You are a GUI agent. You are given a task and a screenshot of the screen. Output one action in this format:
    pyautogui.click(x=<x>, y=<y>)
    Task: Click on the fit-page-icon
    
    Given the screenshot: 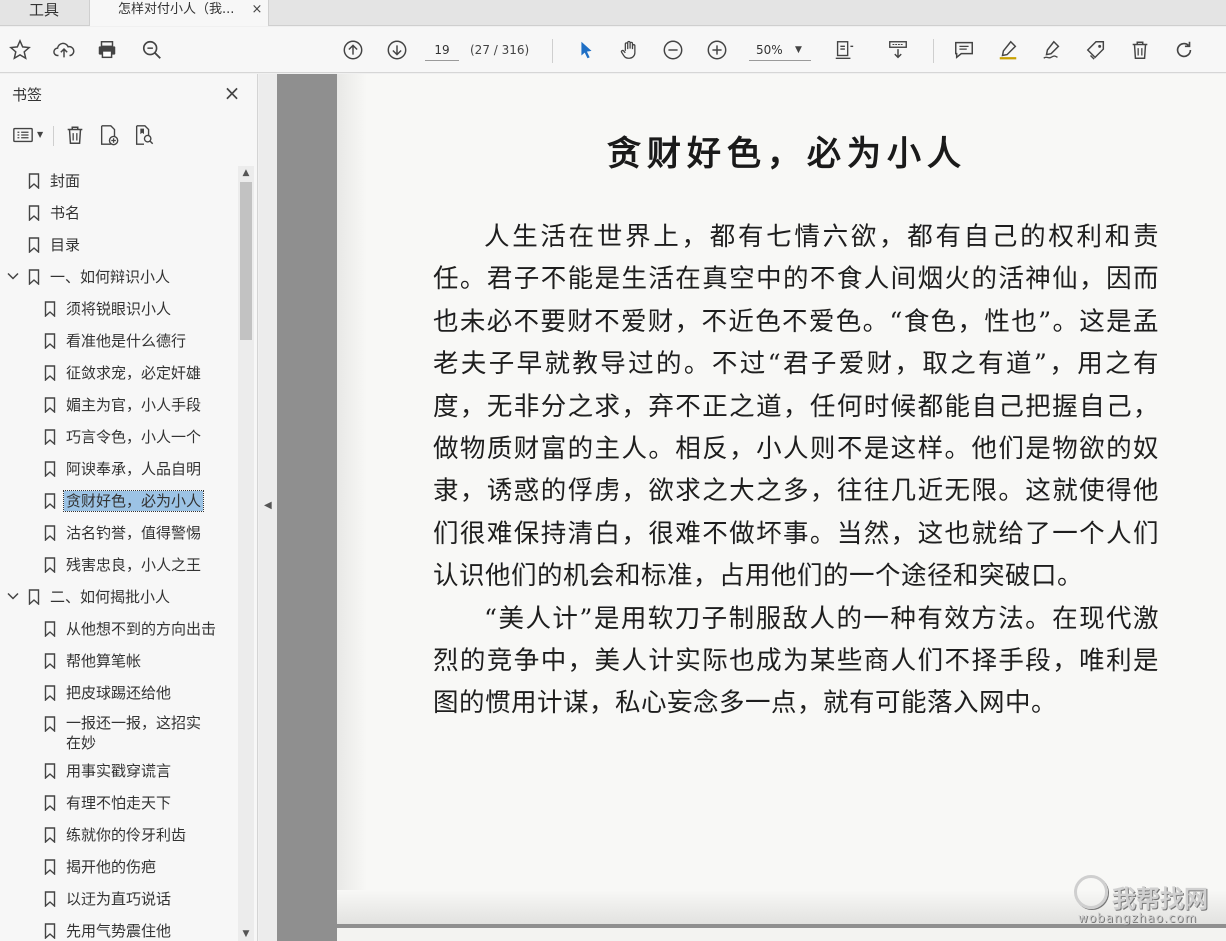 What is the action you would take?
    pyautogui.click(x=844, y=50)
    